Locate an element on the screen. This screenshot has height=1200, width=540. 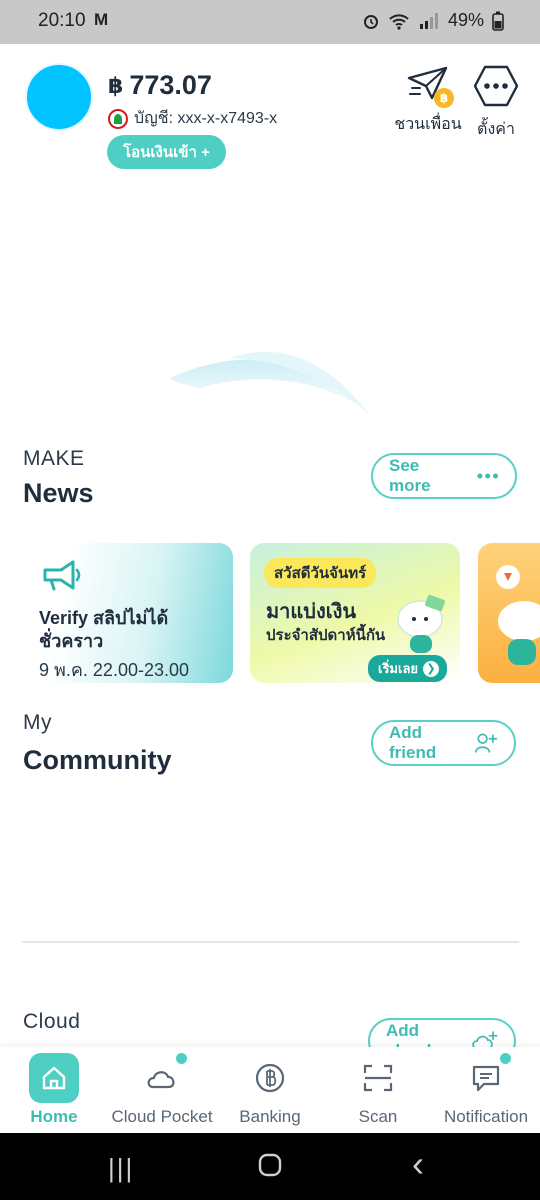
nav-scan: Scan is located at coordinates (378, 1090).